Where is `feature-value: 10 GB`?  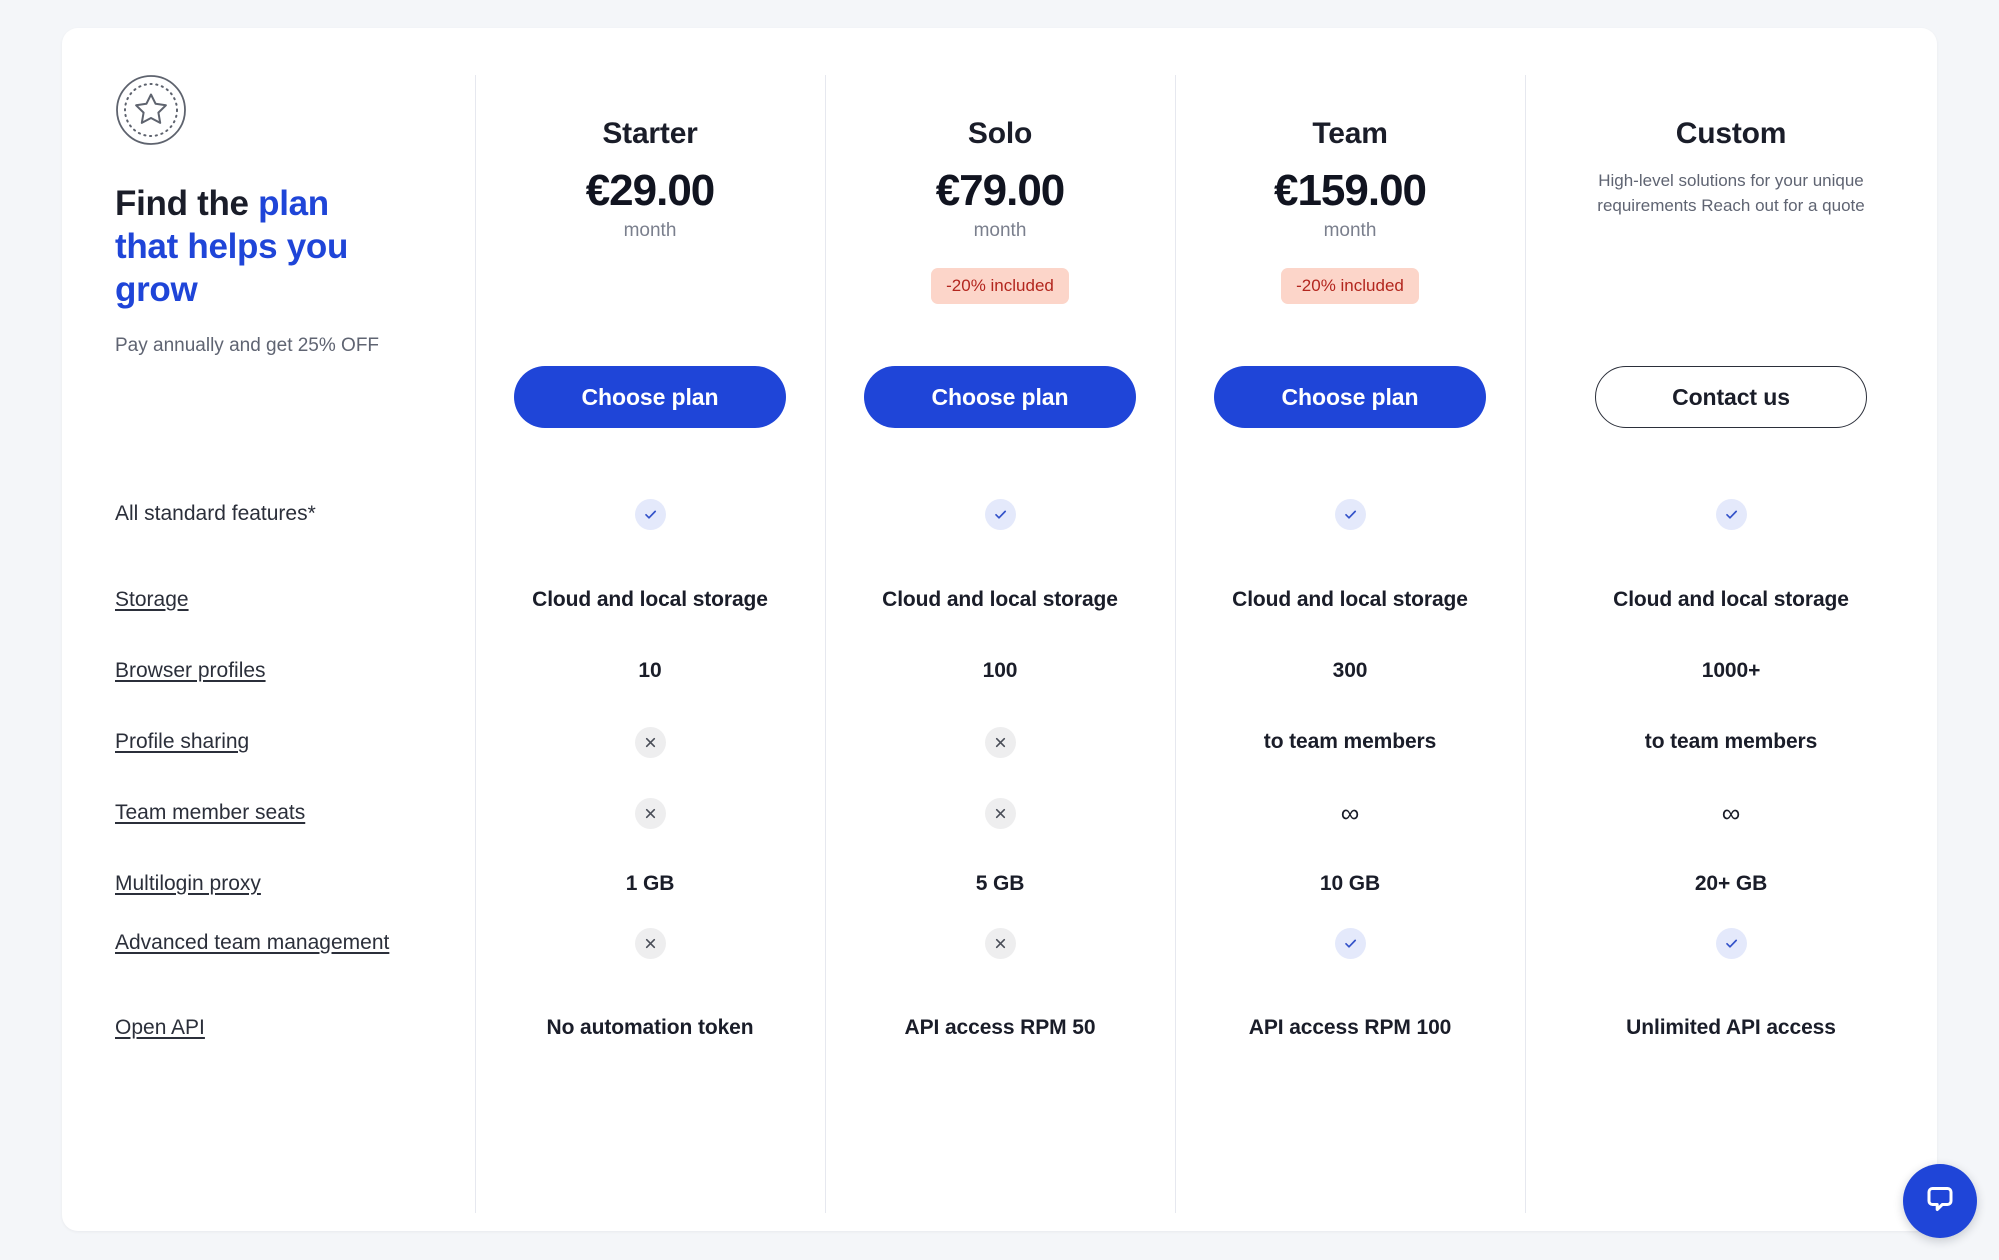
feature-value: 10 GB is located at coordinates (1350, 883).